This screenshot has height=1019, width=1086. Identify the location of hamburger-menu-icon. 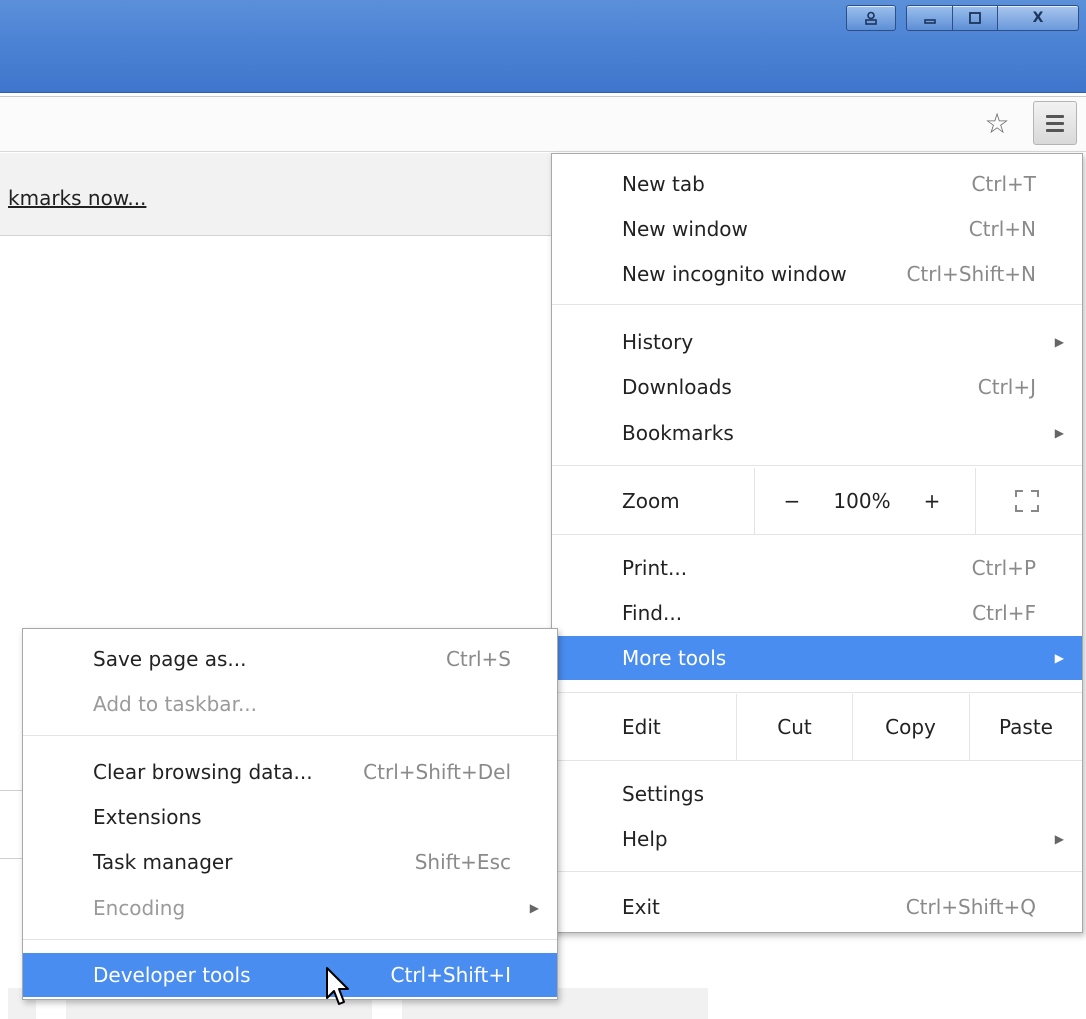
(1055, 123).